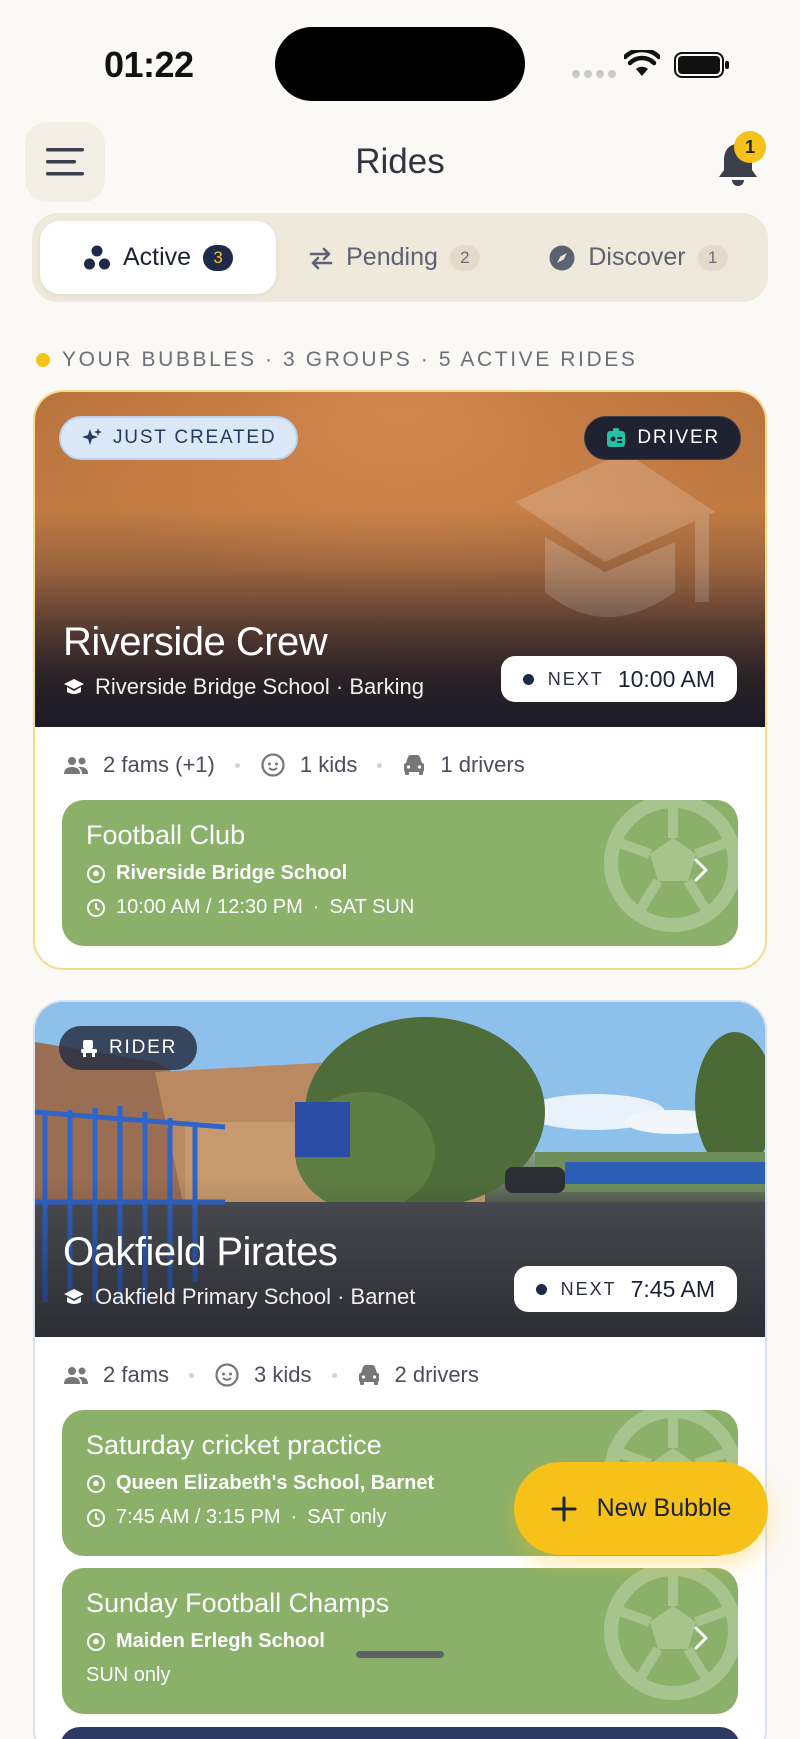  What do you see at coordinates (642, 63) in the screenshot?
I see `wifi-icon` at bounding box center [642, 63].